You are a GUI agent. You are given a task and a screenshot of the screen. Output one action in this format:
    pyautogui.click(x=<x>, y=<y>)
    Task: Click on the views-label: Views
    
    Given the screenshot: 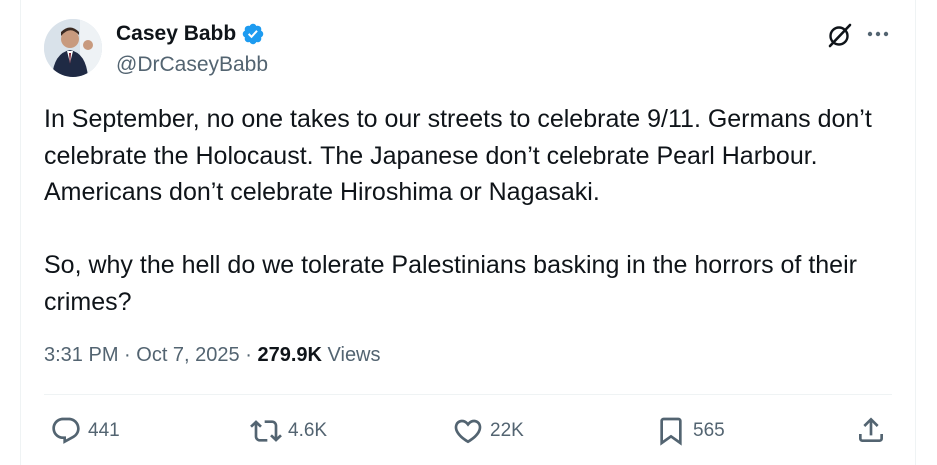 What is the action you would take?
    pyautogui.click(x=354, y=355)
    